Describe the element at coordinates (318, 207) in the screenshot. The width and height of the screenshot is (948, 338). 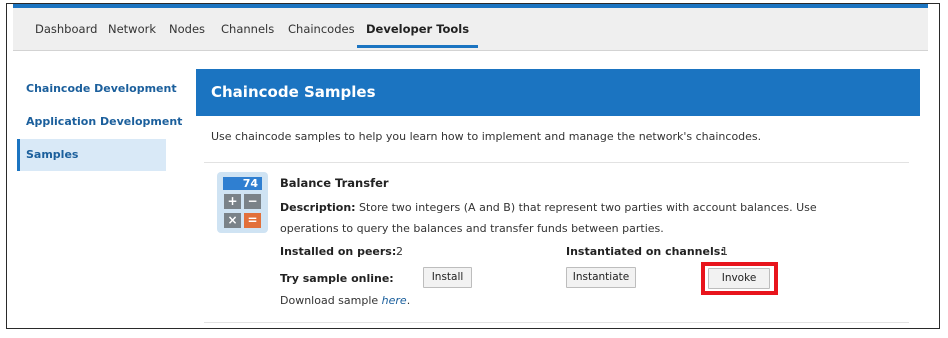
I see `description-label: Description:` at that location.